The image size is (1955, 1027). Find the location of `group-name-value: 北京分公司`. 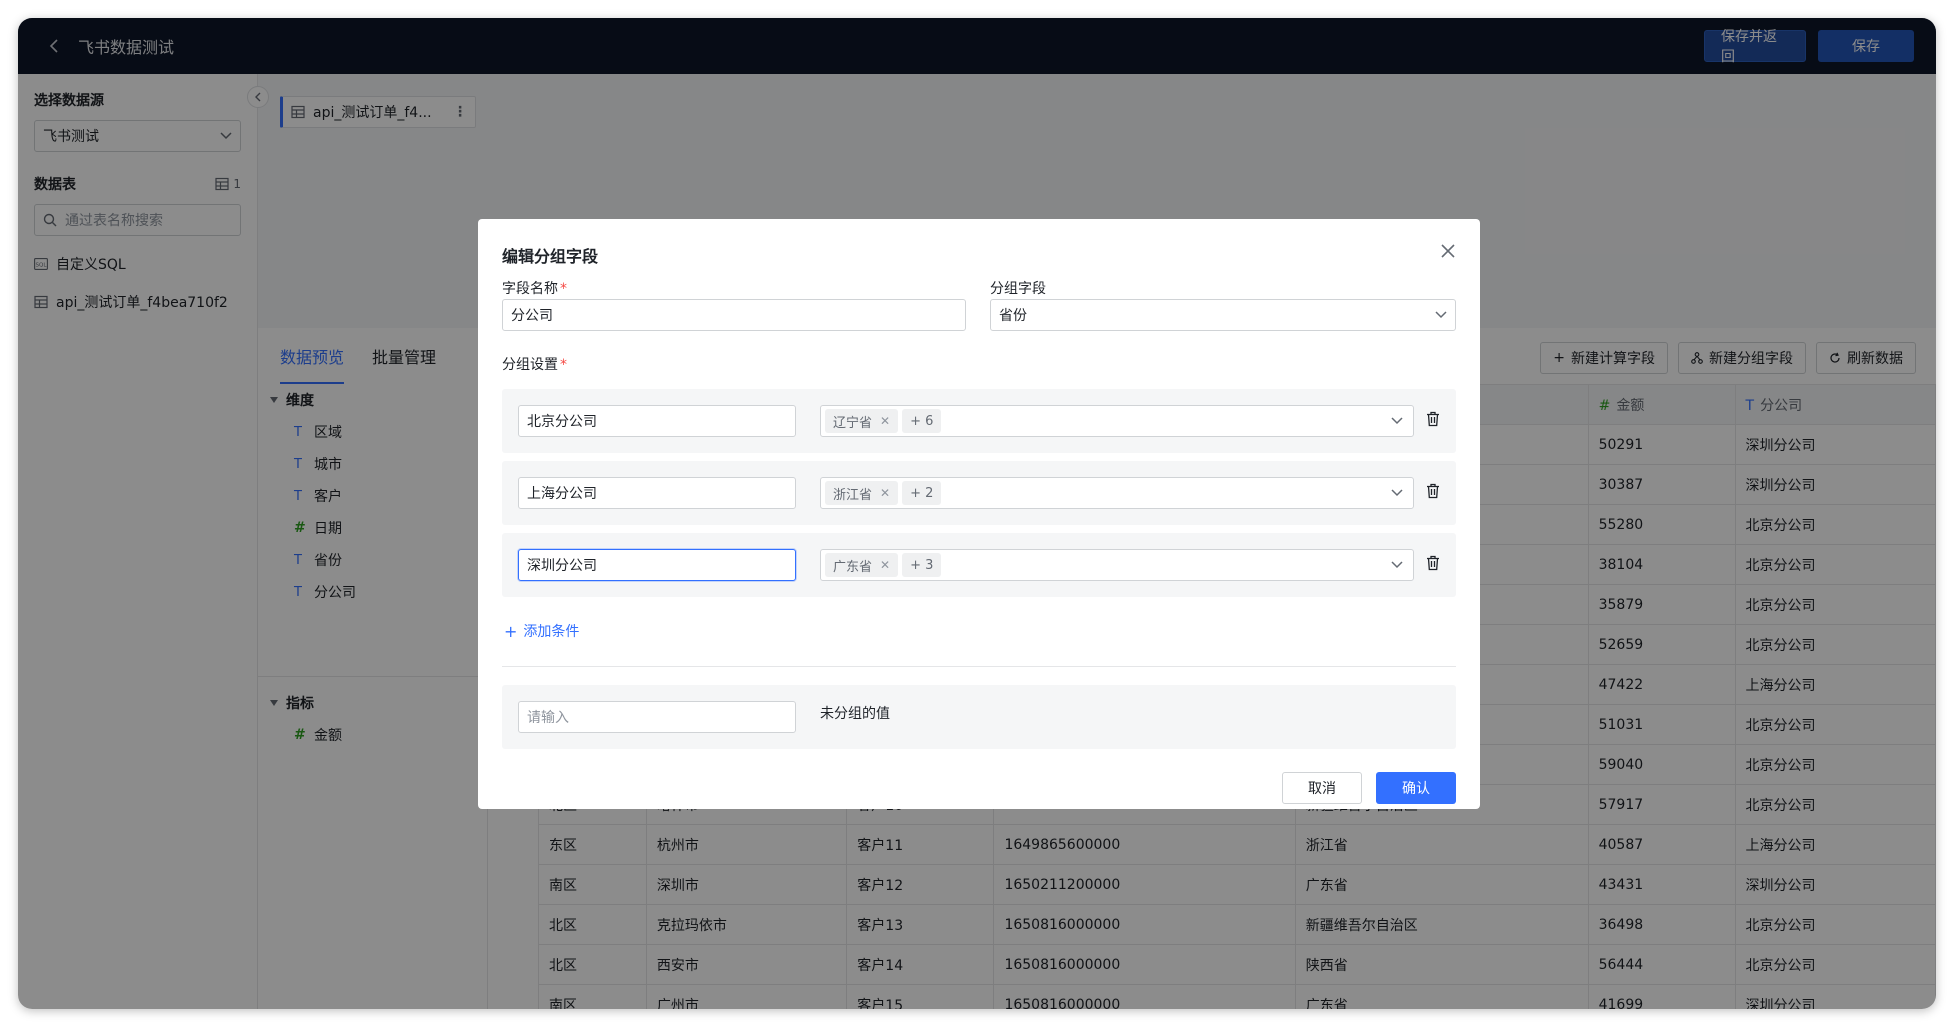

group-name-value: 北京分公司 is located at coordinates (562, 422).